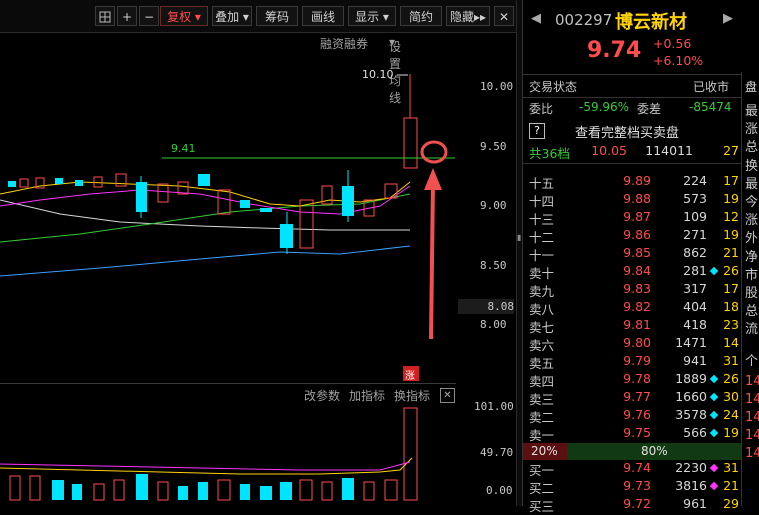  I want to click on sell-level-row: 卖二 9.76 3578 24, so click(632, 416).